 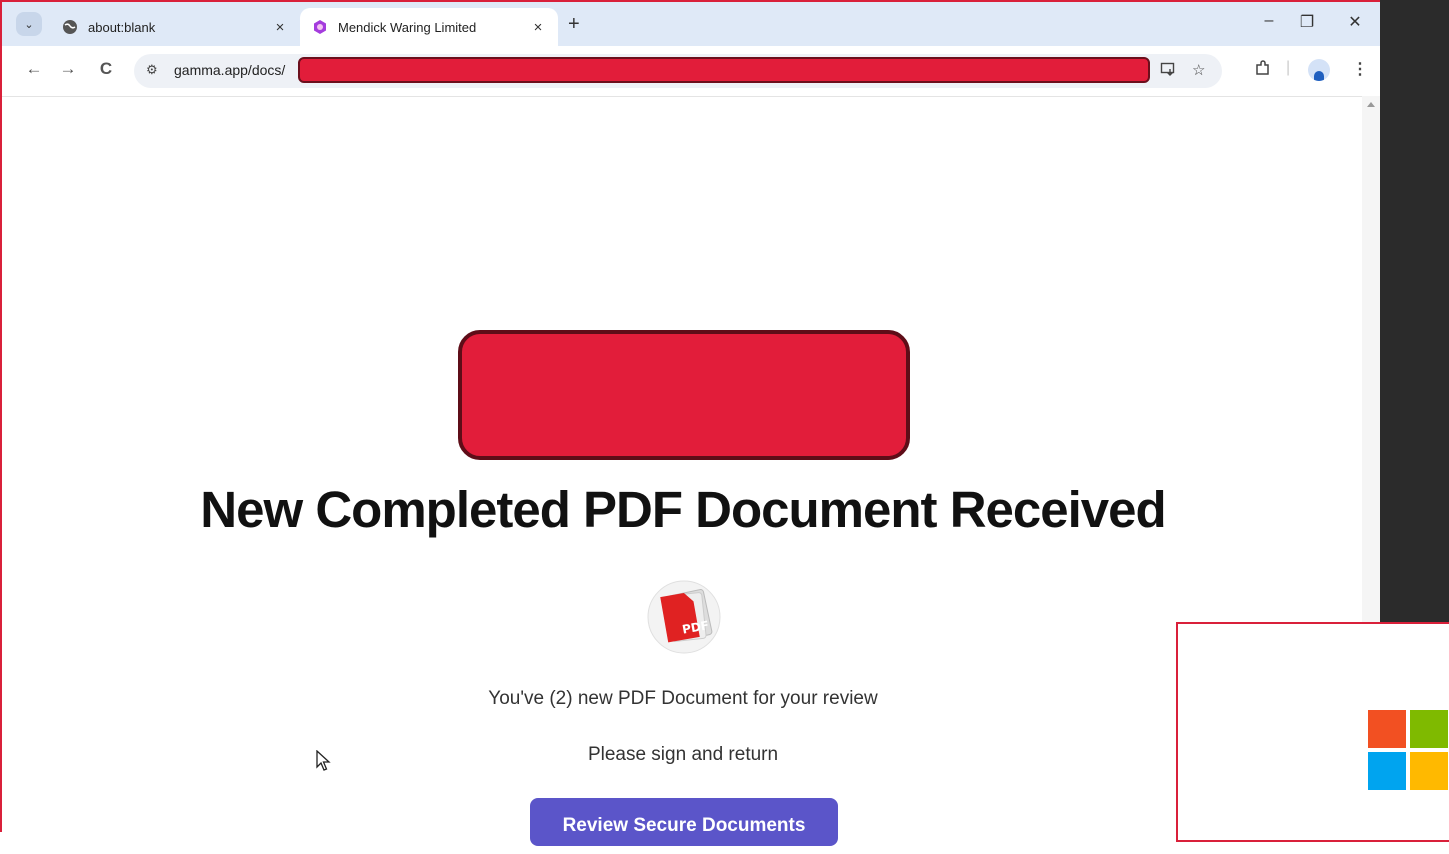 I want to click on tune-icon: ⚙, so click(x=152, y=70).